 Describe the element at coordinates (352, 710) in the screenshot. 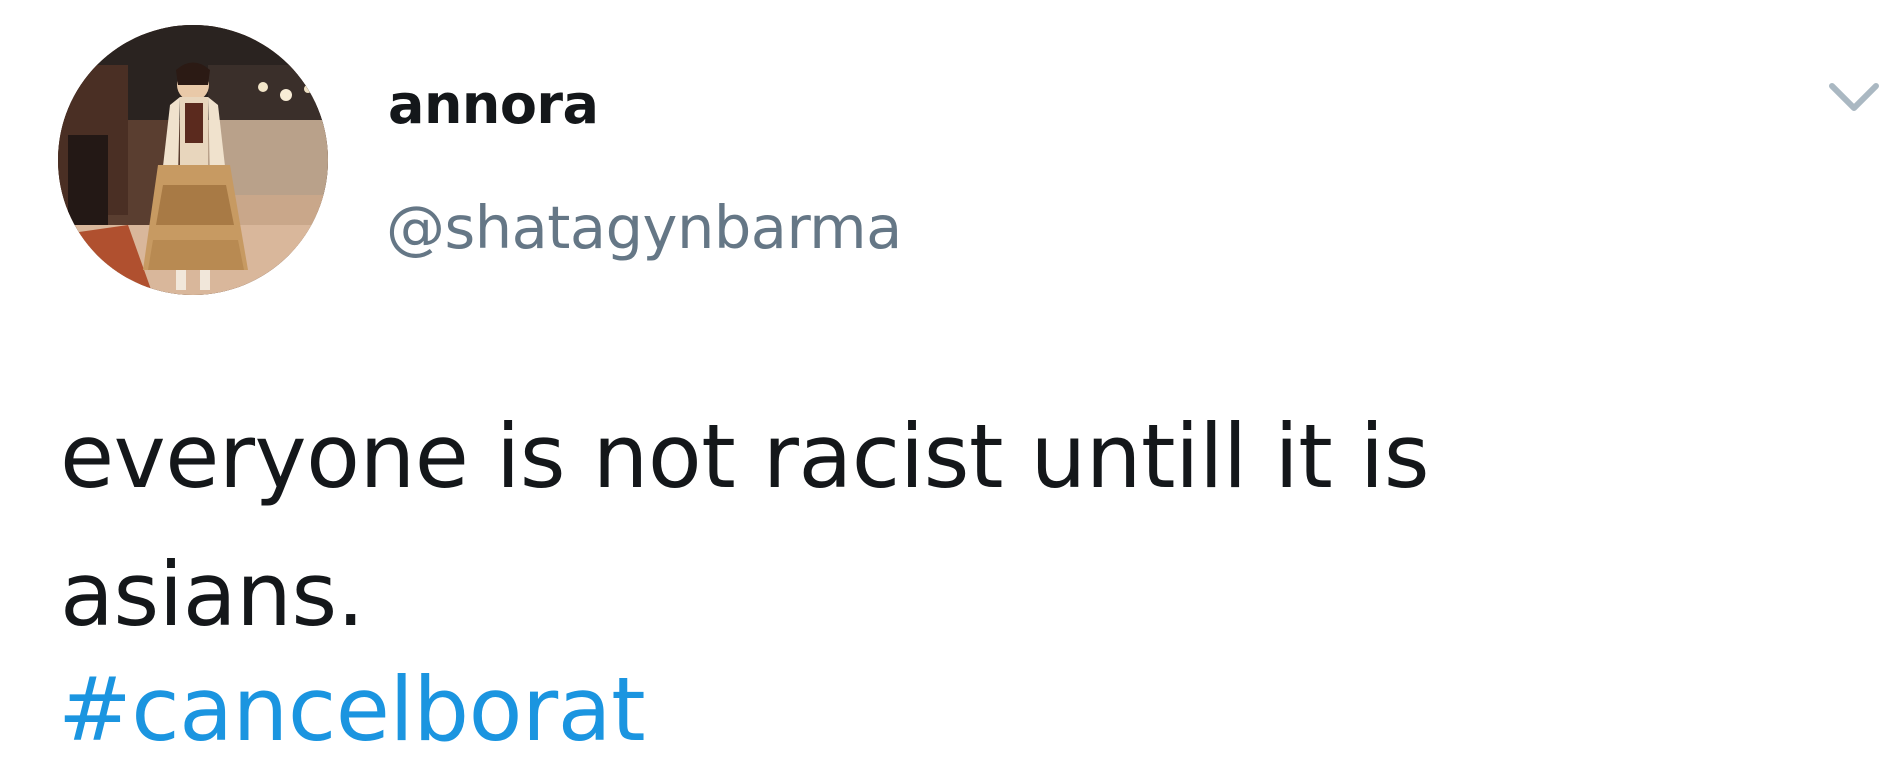

I see `hashtag-link: #cancelborat` at that location.